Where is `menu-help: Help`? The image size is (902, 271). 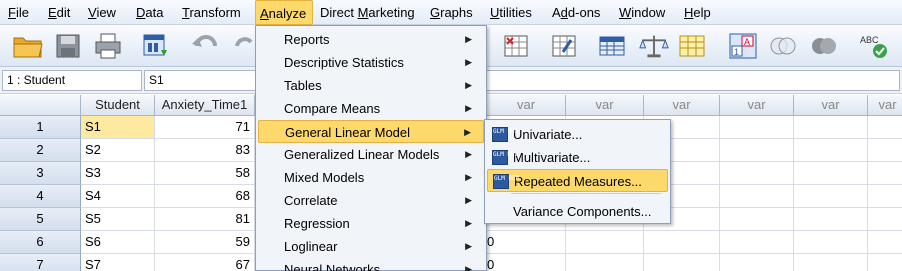
menu-help: Help is located at coordinates (697, 12).